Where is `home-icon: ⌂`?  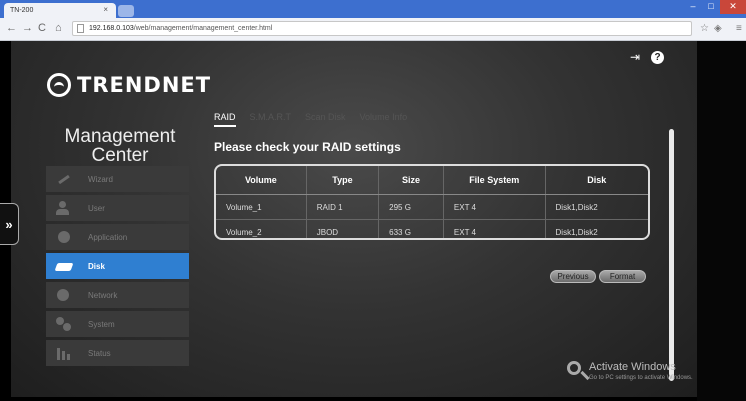 home-icon: ⌂ is located at coordinates (58, 28).